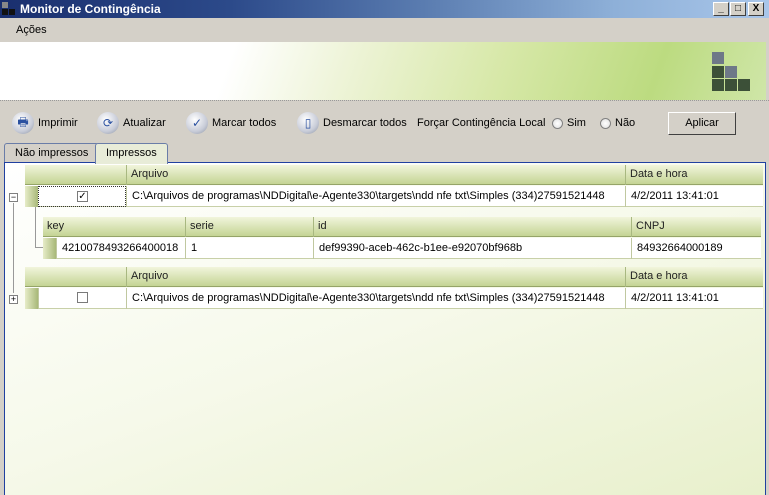 The height and width of the screenshot is (495, 769). I want to click on refresh-button: ⟳ Atualizar, so click(131, 123).